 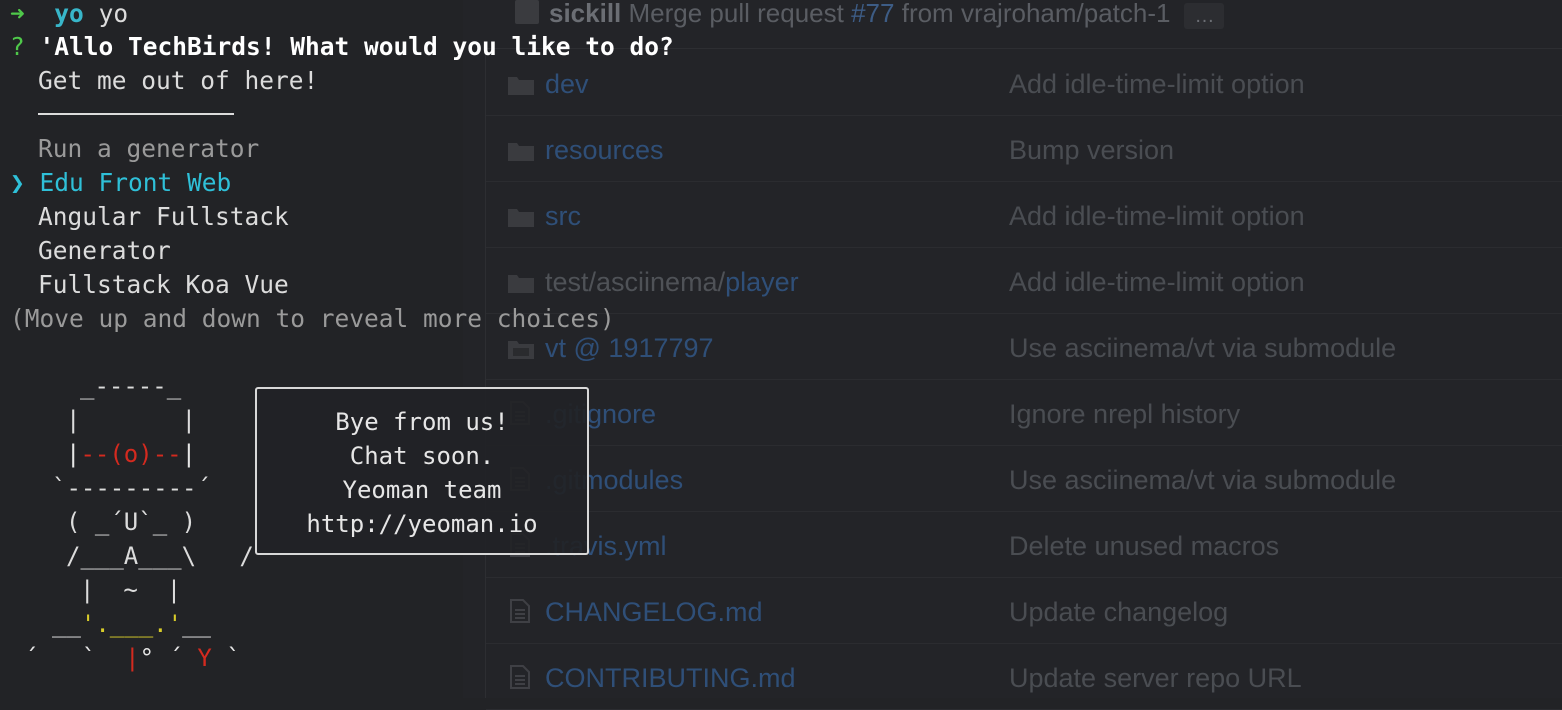 What do you see at coordinates (17, 14) in the screenshot?
I see `prompt-arrow-icon: ➜` at bounding box center [17, 14].